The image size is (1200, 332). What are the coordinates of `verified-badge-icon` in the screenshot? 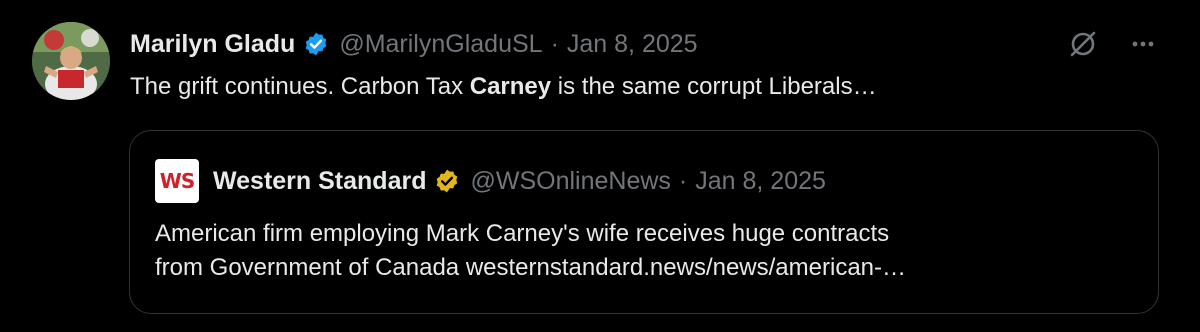 It's located at (316, 44).